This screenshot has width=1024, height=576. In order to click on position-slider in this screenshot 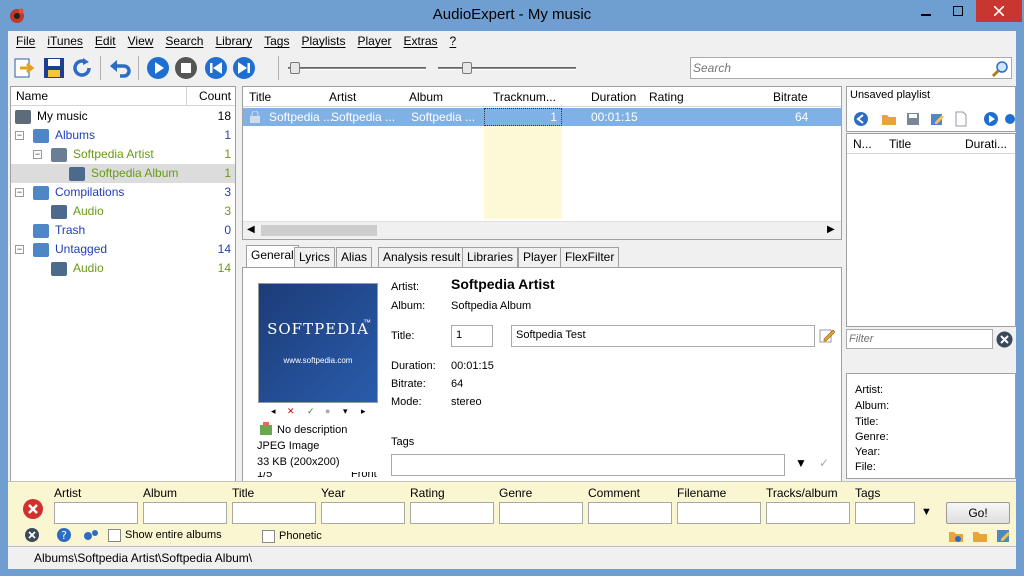, I will do `click(357, 68)`.